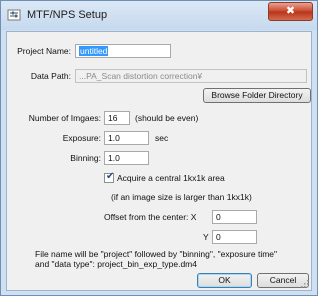  I want to click on close-button: ✖, so click(290, 11).